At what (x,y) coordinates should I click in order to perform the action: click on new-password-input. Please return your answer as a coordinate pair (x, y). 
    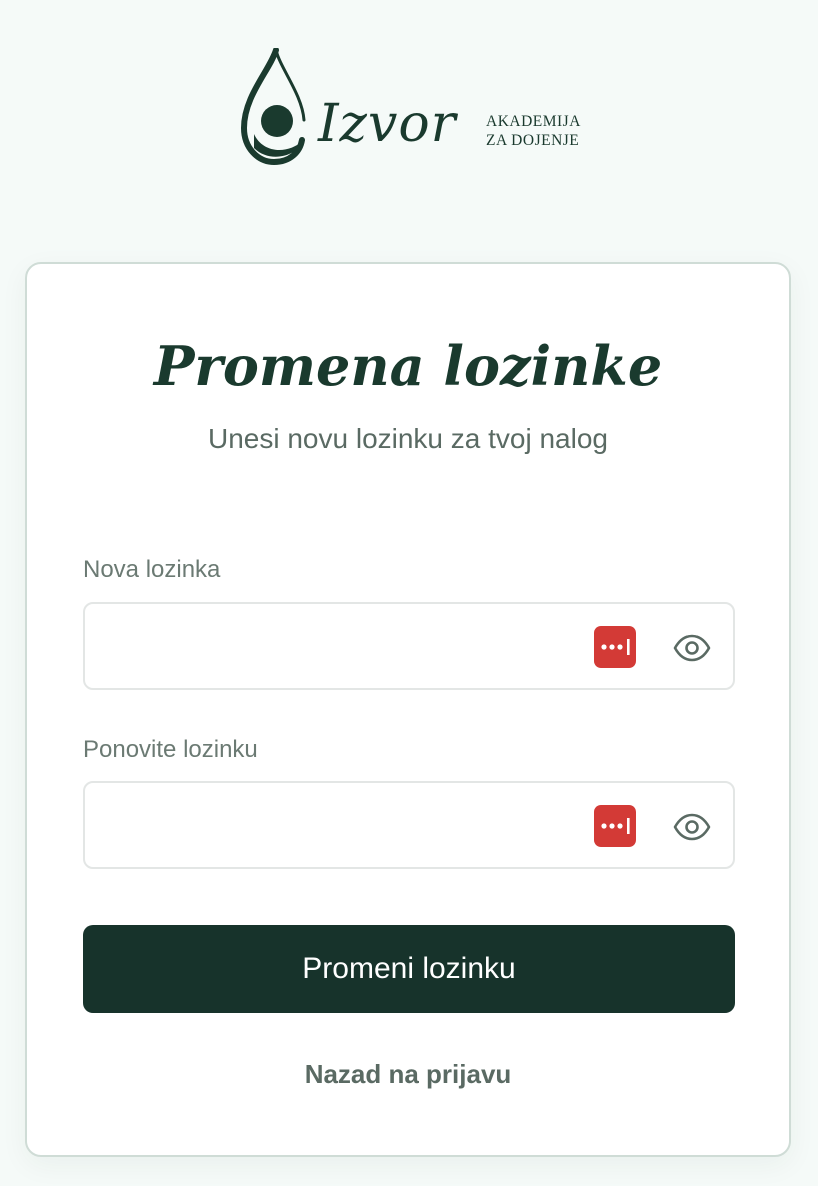
    Looking at the image, I should click on (343, 646).